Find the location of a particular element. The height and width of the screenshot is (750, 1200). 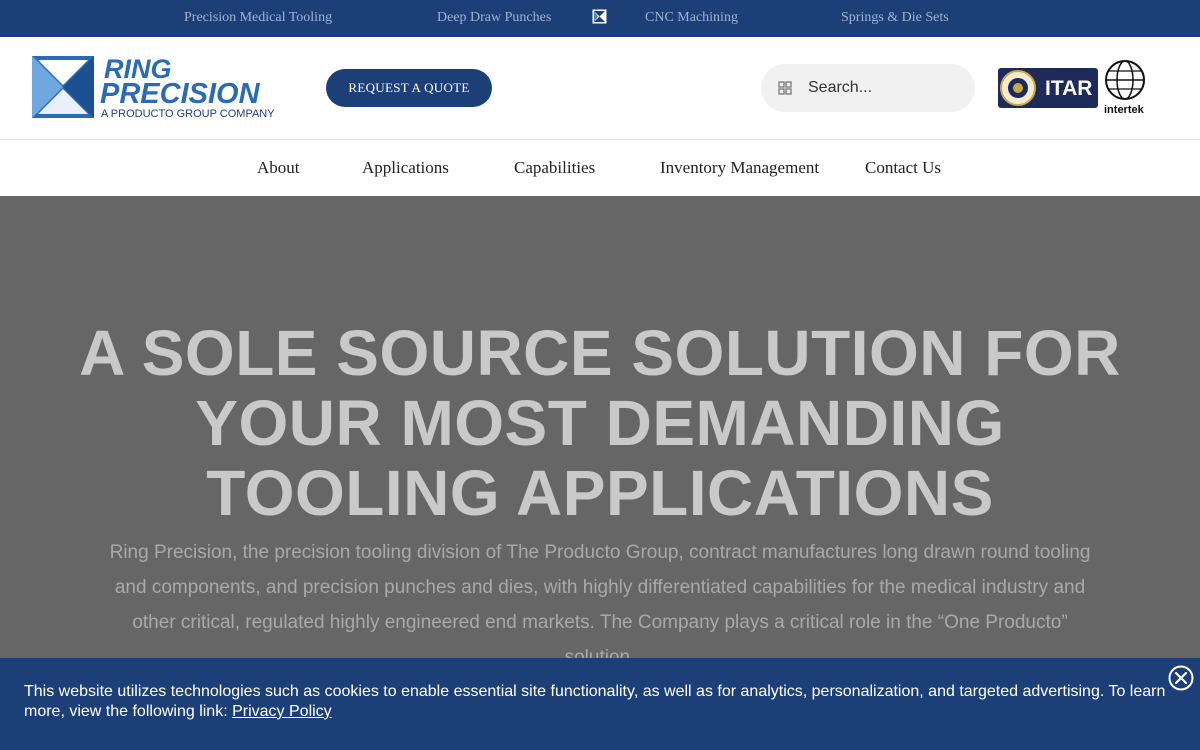

brand-mark-icon is located at coordinates (599, 16).